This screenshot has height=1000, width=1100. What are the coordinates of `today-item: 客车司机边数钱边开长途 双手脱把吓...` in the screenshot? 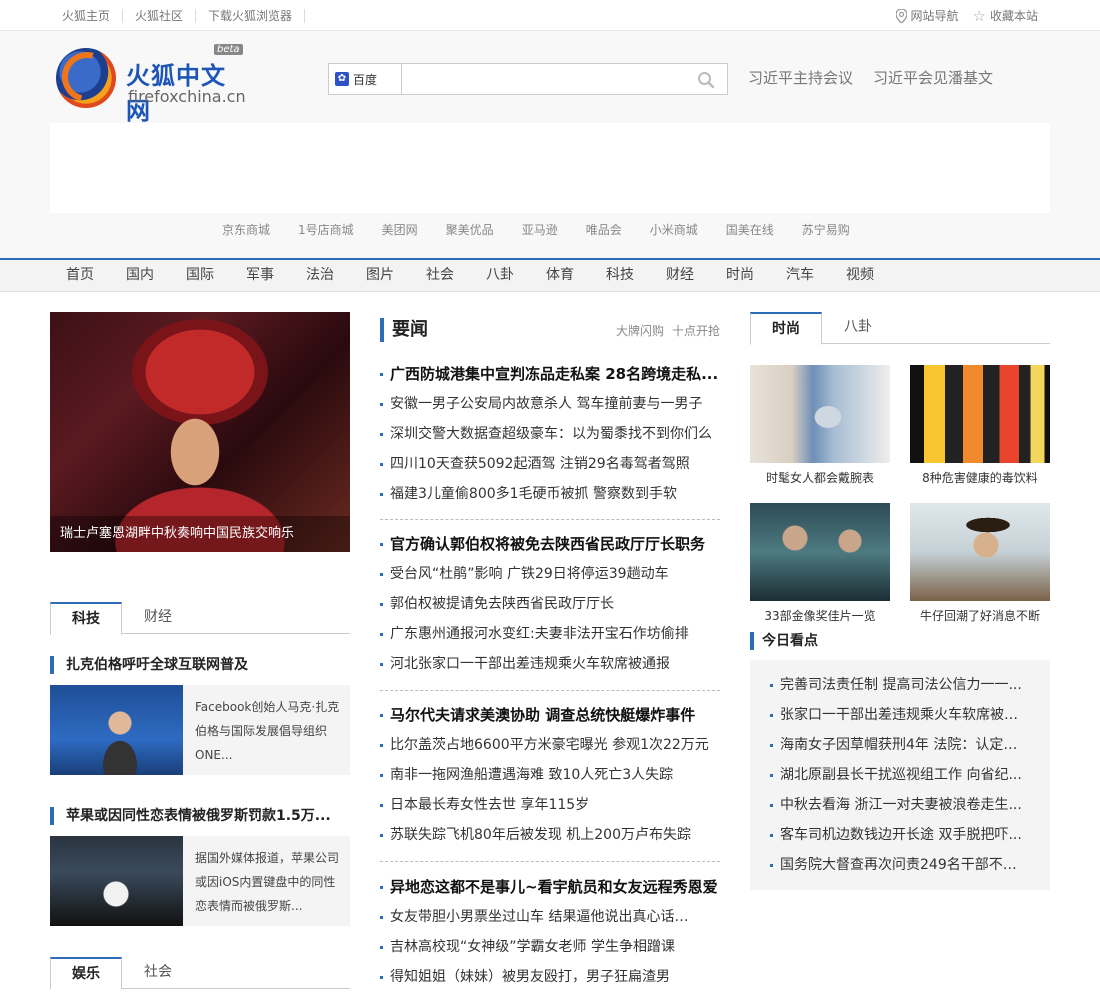 It's located at (900, 835).